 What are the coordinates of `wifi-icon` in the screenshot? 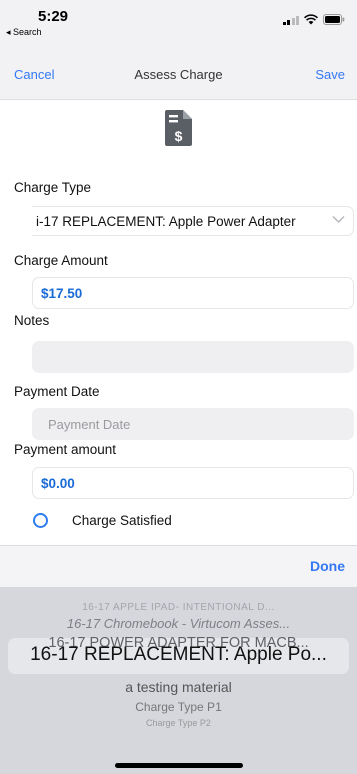 It's located at (311, 19).